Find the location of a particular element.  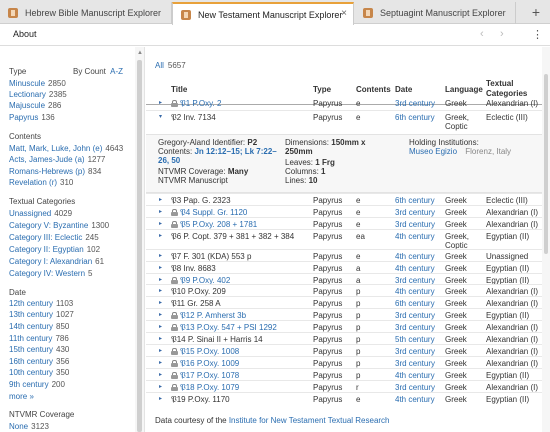

col-type: Type is located at coordinates (322, 89).